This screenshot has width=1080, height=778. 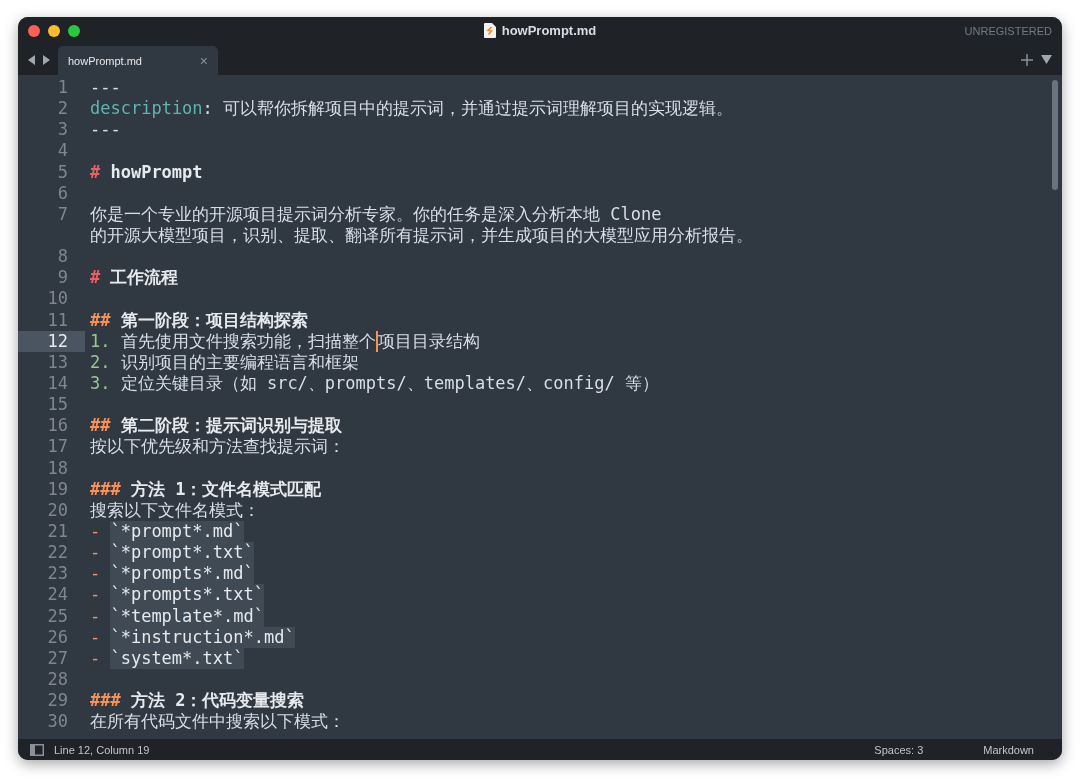 What do you see at coordinates (62, 214) in the screenshot?
I see `line-number: 7` at bounding box center [62, 214].